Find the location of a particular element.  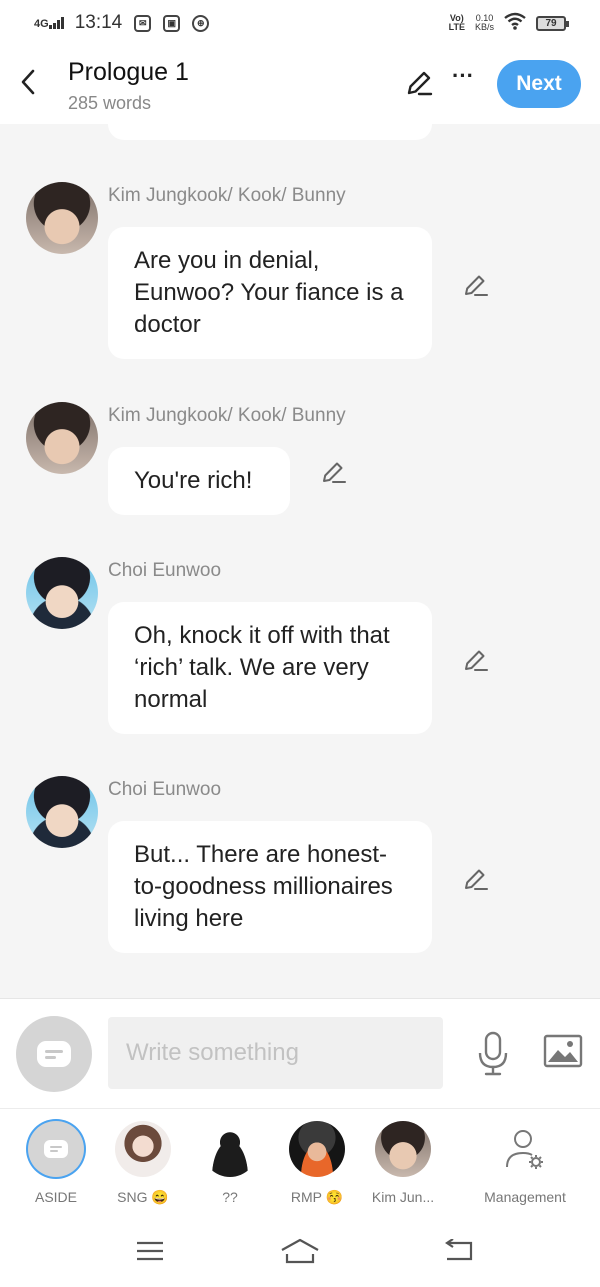

word-count: 285 words is located at coordinates (110, 103).